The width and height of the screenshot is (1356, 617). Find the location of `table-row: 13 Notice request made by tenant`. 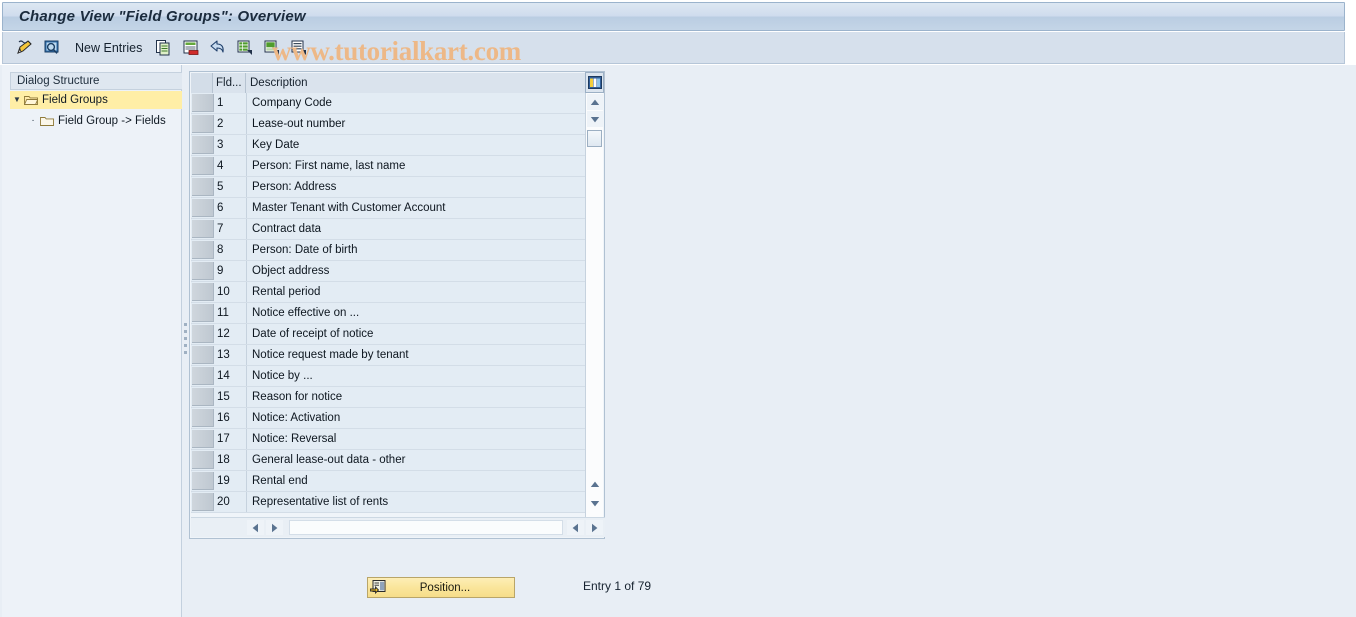

table-row: 13 Notice request made by tenant is located at coordinates (389, 355).